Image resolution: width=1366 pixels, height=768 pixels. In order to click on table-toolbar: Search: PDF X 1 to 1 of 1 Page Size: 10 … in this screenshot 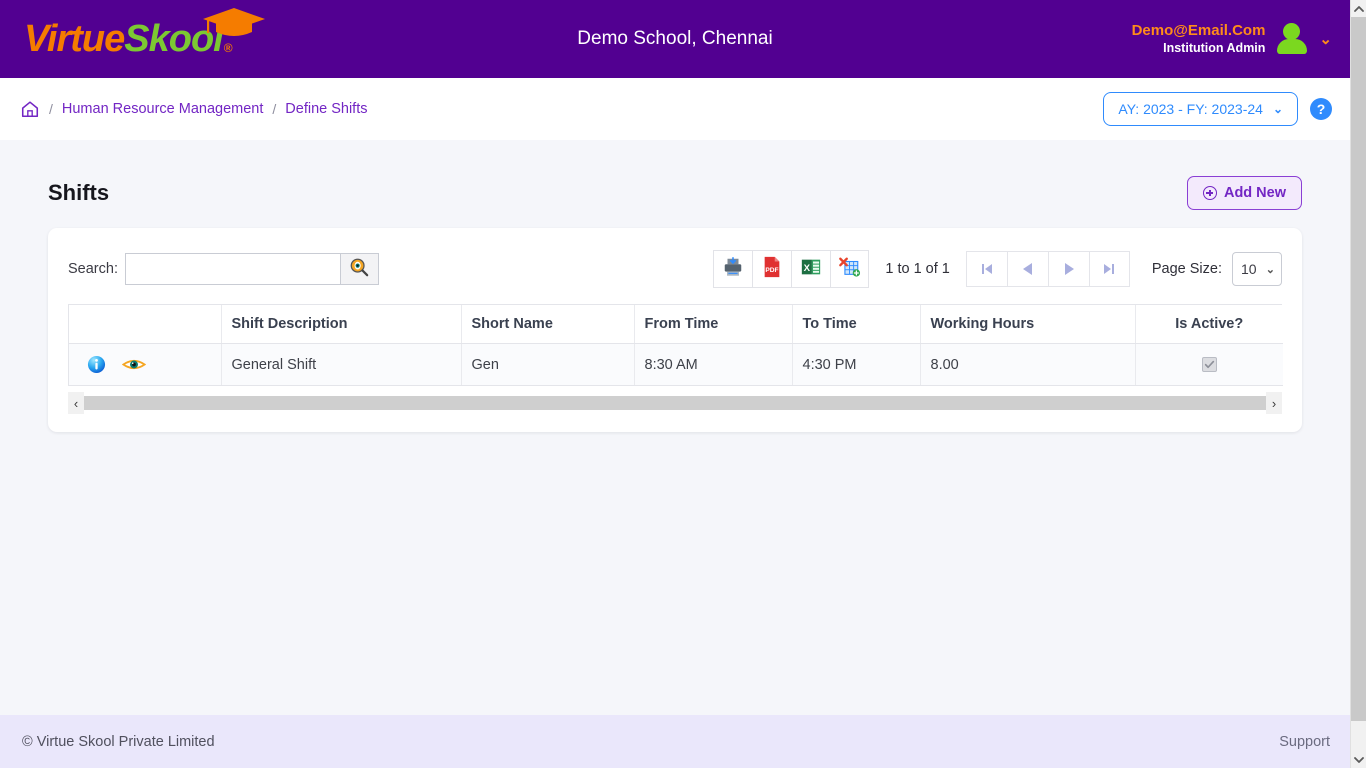, I will do `click(675, 277)`.